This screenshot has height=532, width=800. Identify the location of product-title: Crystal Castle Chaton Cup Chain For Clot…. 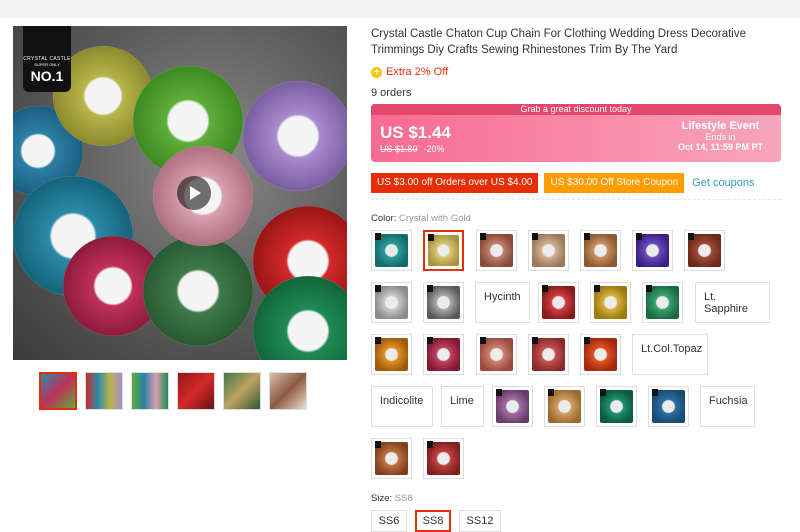
(558, 42).